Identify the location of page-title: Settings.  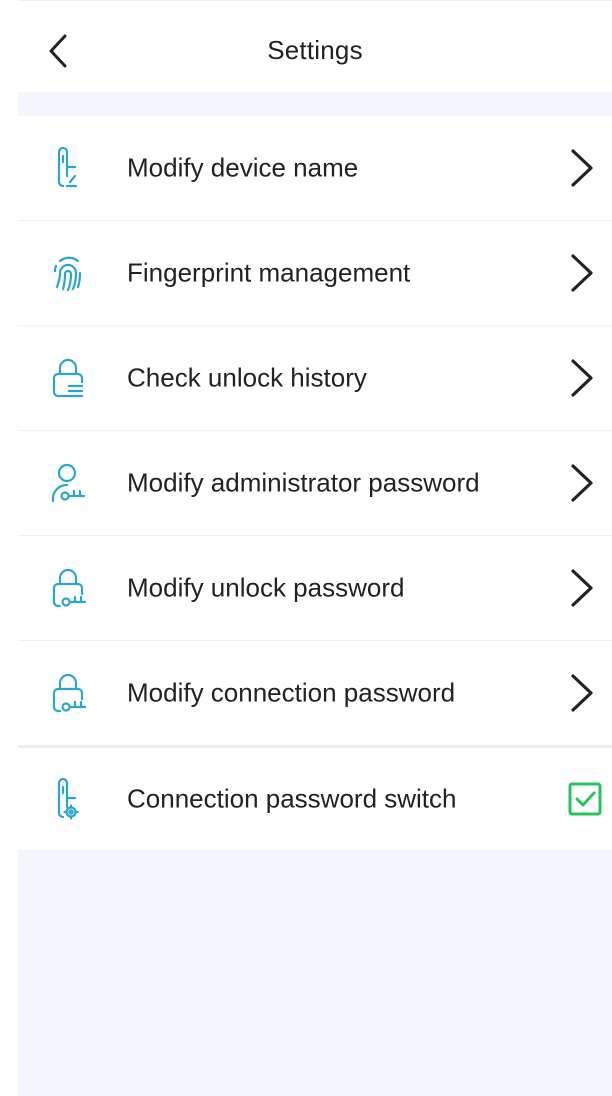
(315, 50).